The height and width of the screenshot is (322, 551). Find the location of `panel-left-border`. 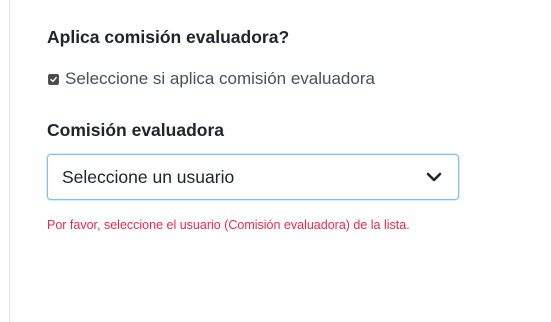

panel-left-border is located at coordinates (9, 161).